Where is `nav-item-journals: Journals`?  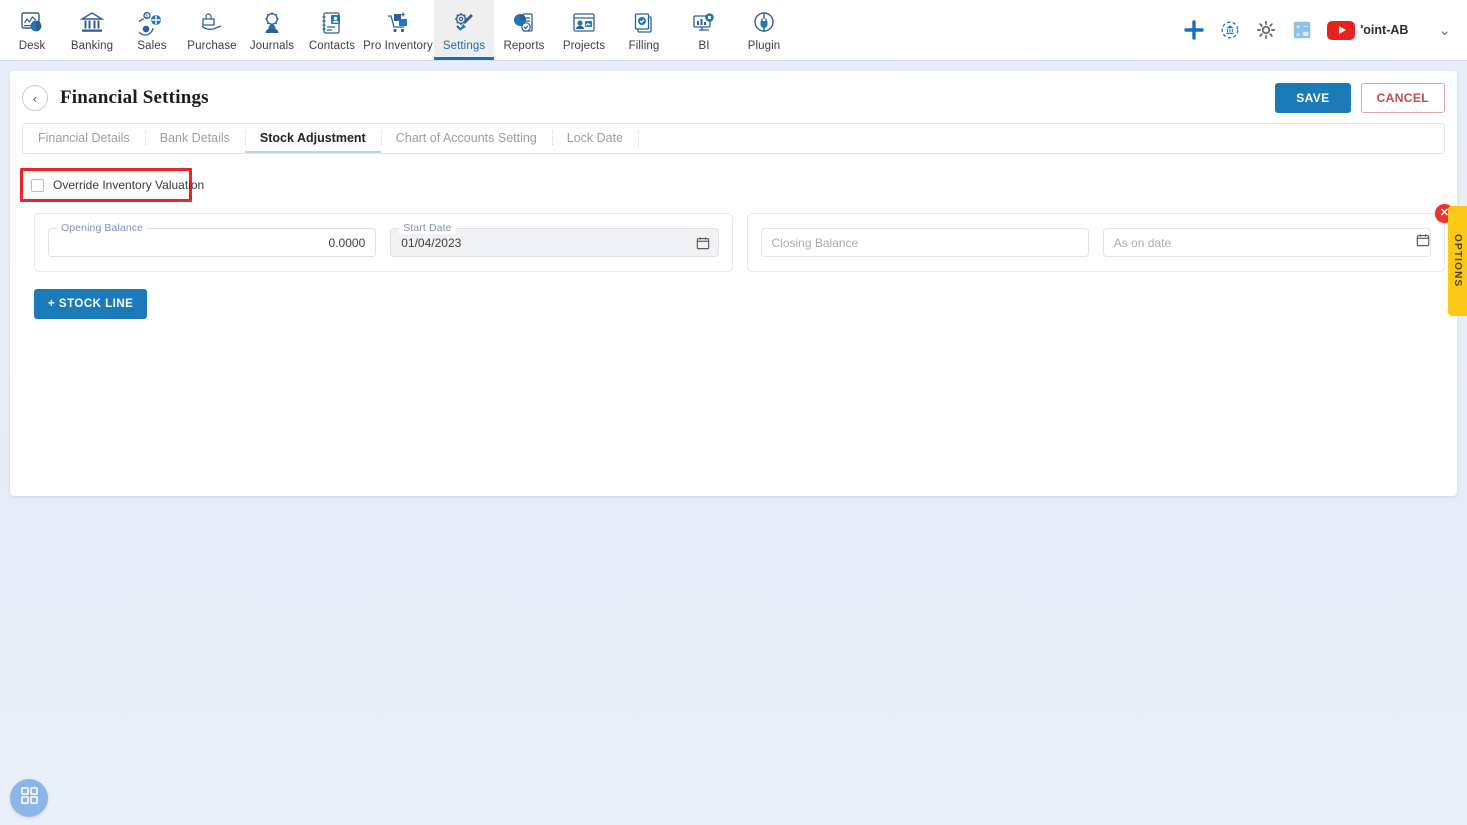 nav-item-journals: Journals is located at coordinates (272, 30).